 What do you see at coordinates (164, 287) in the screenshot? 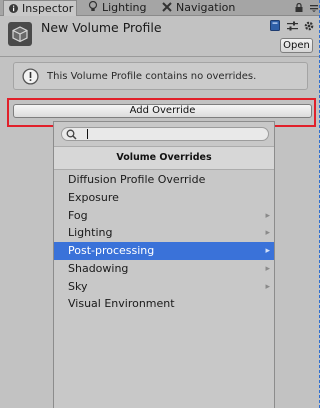
I see `menu-item-sky: Sky ▸` at bounding box center [164, 287].